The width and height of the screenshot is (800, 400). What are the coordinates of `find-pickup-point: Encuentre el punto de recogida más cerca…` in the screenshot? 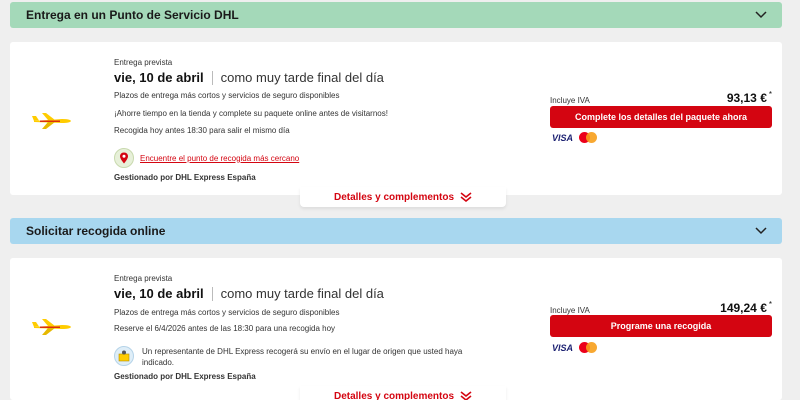 It's located at (206, 158).